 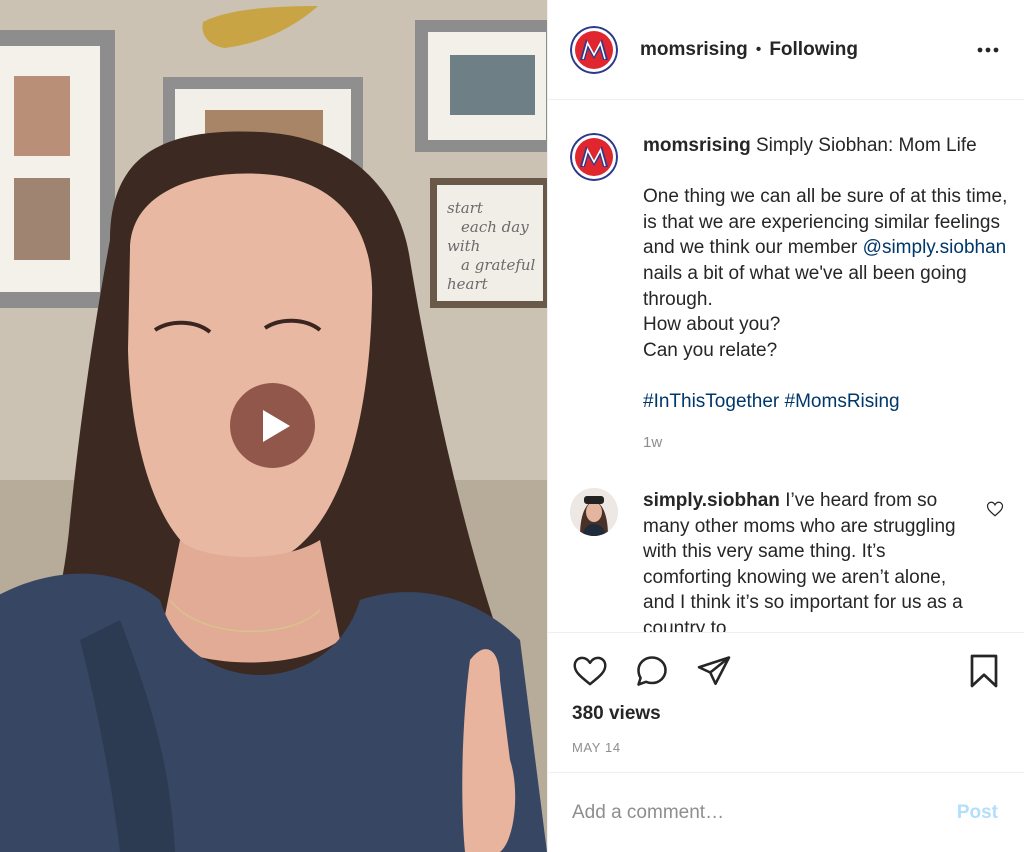 What do you see at coordinates (498, 265) in the screenshot?
I see `wall-sign-line: a grateful` at bounding box center [498, 265].